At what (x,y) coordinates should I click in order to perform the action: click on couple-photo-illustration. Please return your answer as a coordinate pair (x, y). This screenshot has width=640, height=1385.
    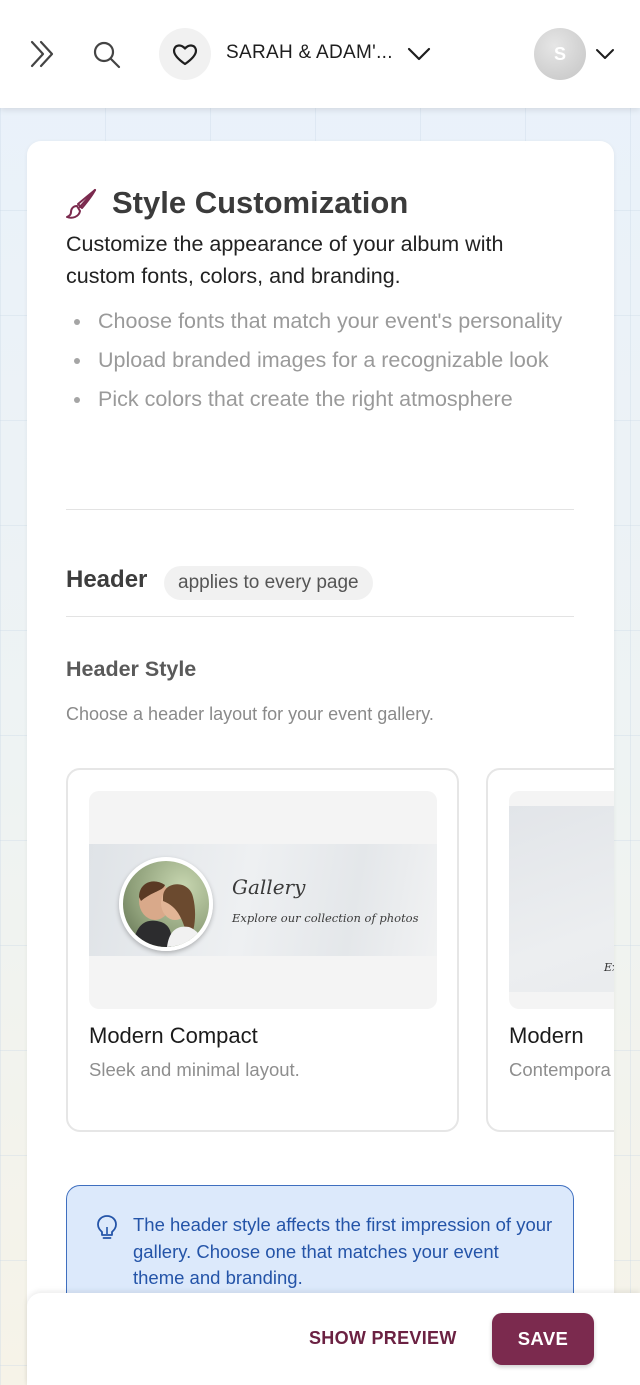
    Looking at the image, I should click on (168, 914).